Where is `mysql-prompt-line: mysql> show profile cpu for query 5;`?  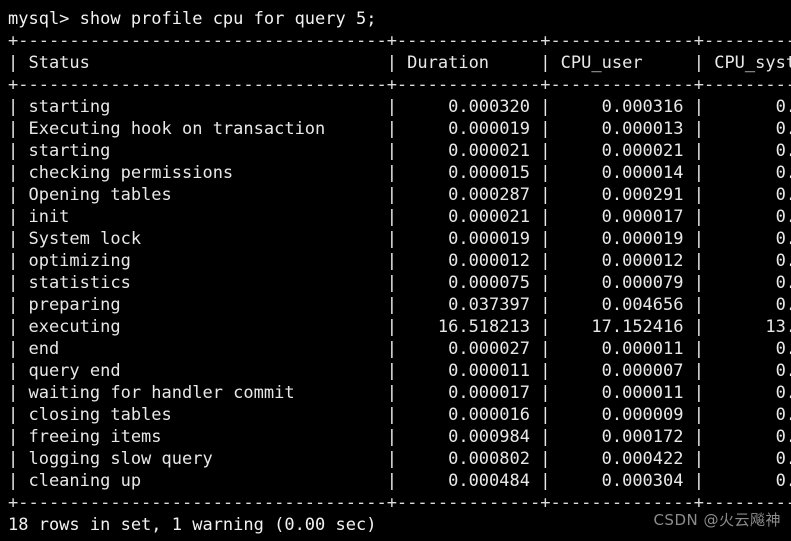 mysql-prompt-line: mysql> show profile cpu for query 5; is located at coordinates (192, 19).